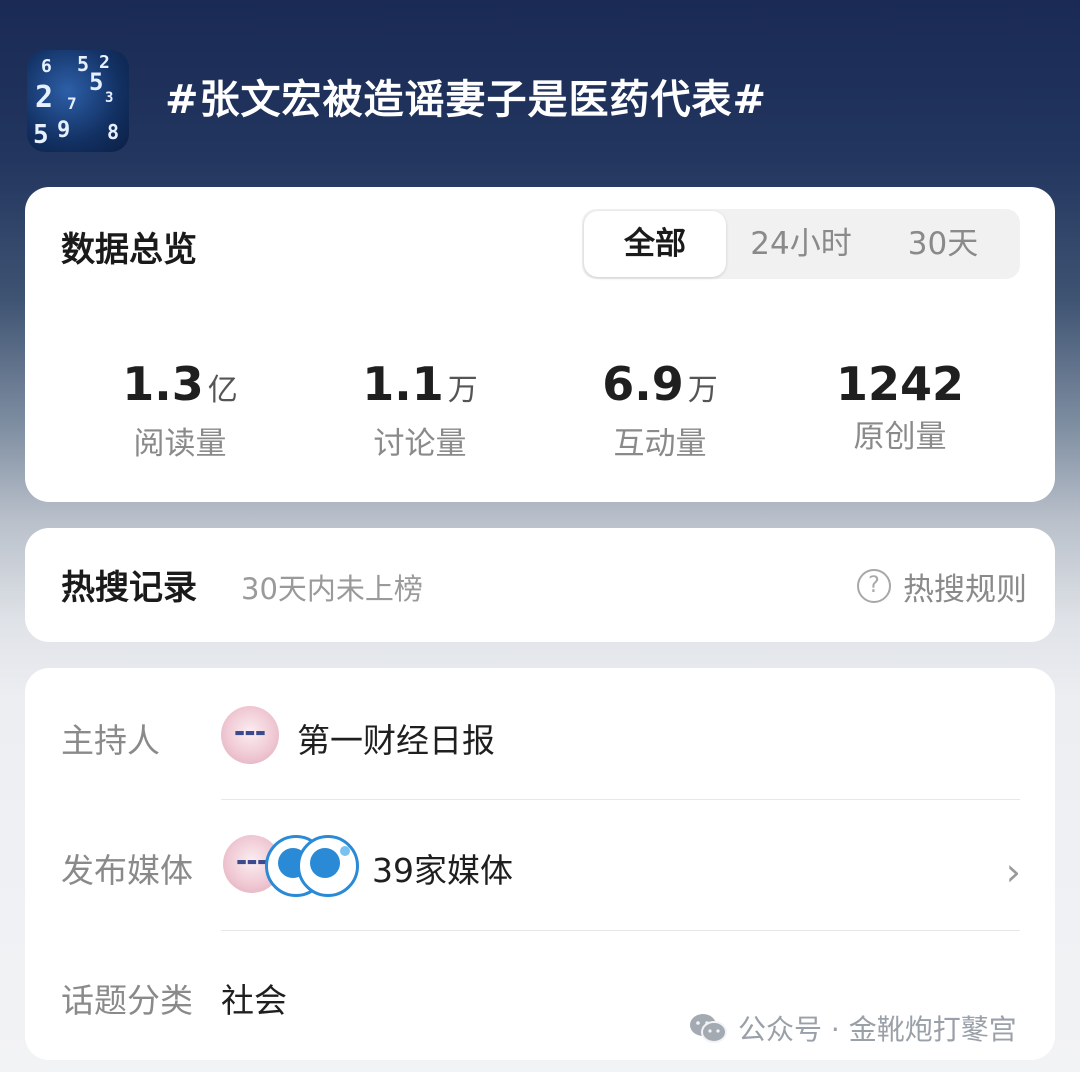 This screenshot has width=1080, height=1072. What do you see at coordinates (708, 1028) in the screenshot?
I see `wechat-icon` at bounding box center [708, 1028].